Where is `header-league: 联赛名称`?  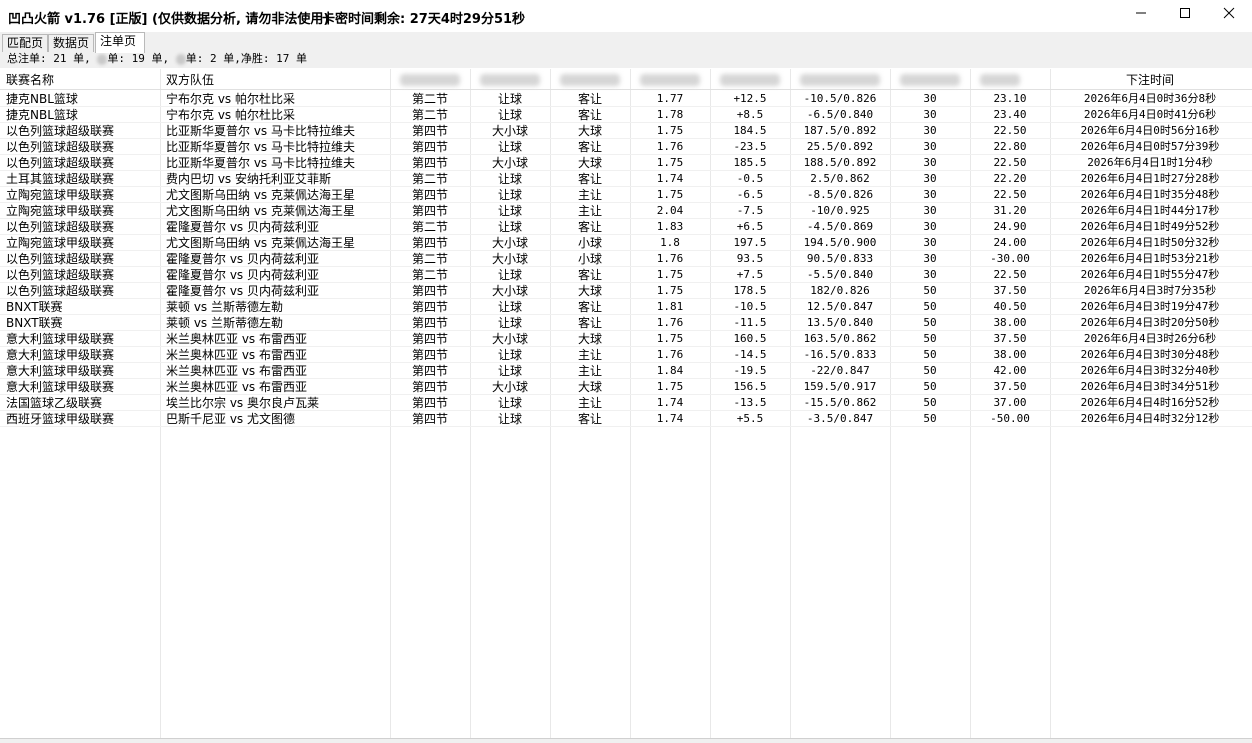 header-league: 联赛名称 is located at coordinates (30, 79).